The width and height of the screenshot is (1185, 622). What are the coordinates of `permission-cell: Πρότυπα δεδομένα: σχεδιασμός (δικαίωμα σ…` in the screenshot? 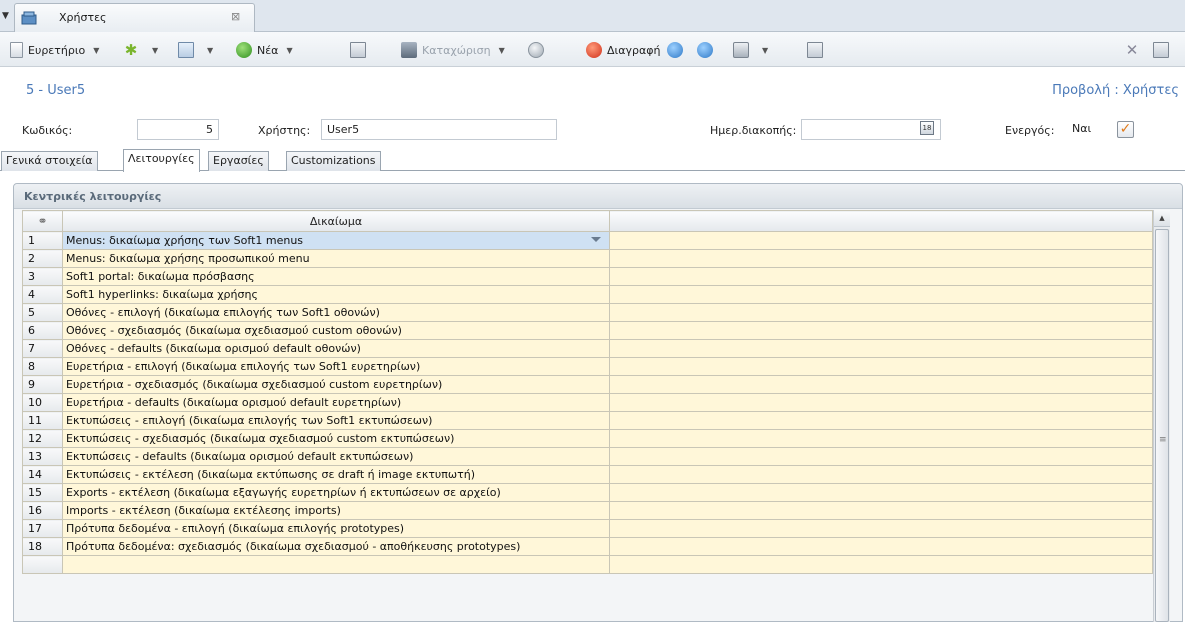 It's located at (336, 546).